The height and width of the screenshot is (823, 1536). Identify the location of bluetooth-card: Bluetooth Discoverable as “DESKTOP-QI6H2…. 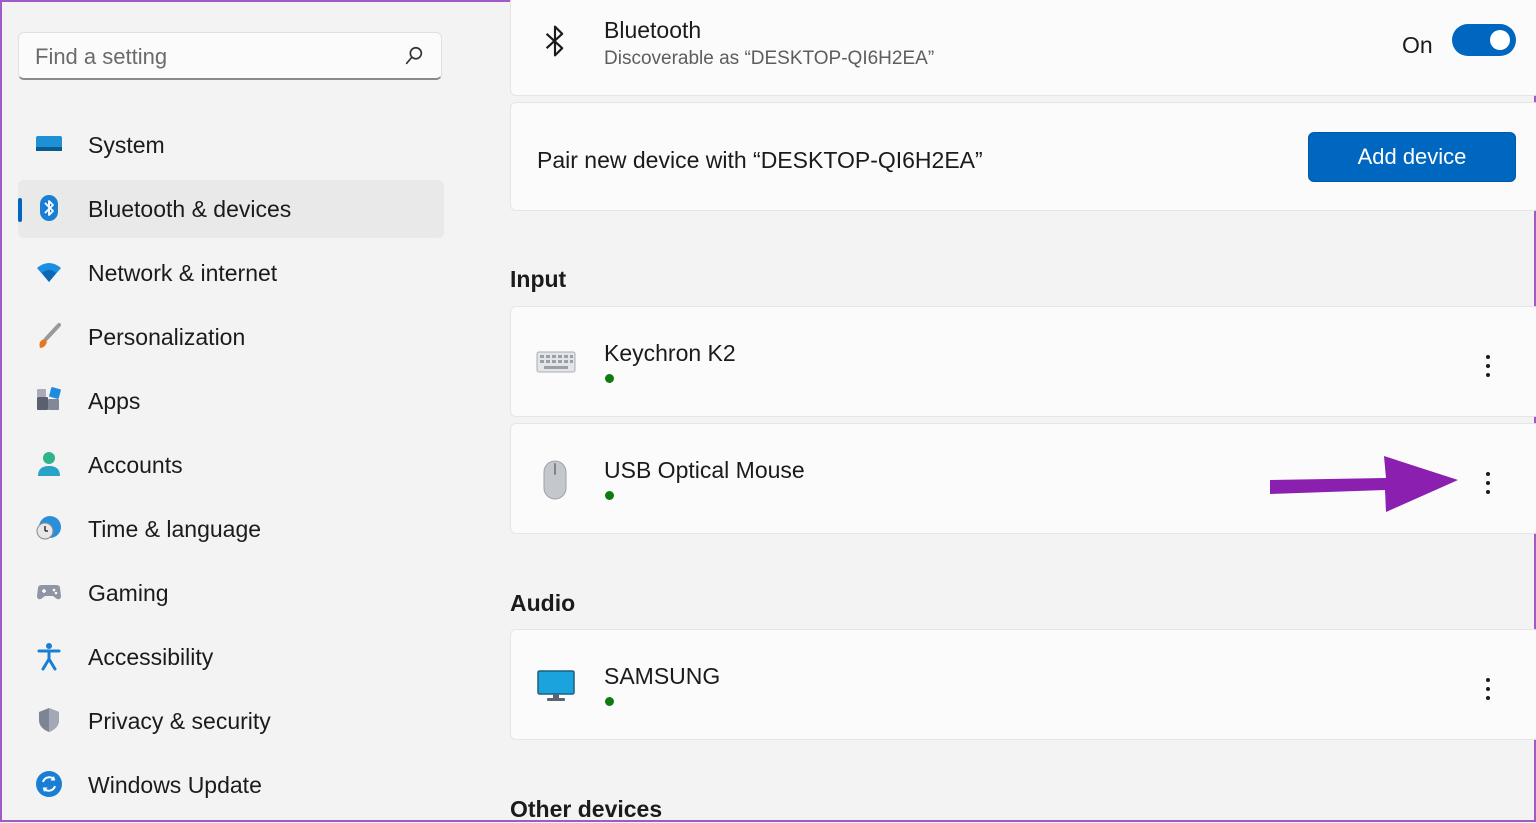
(1023, 48).